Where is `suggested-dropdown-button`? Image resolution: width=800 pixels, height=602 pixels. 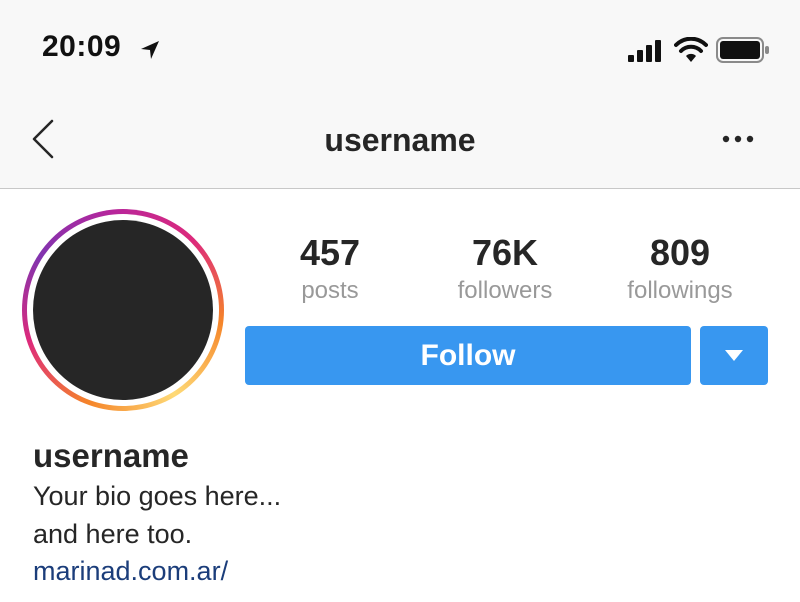 suggested-dropdown-button is located at coordinates (734, 355).